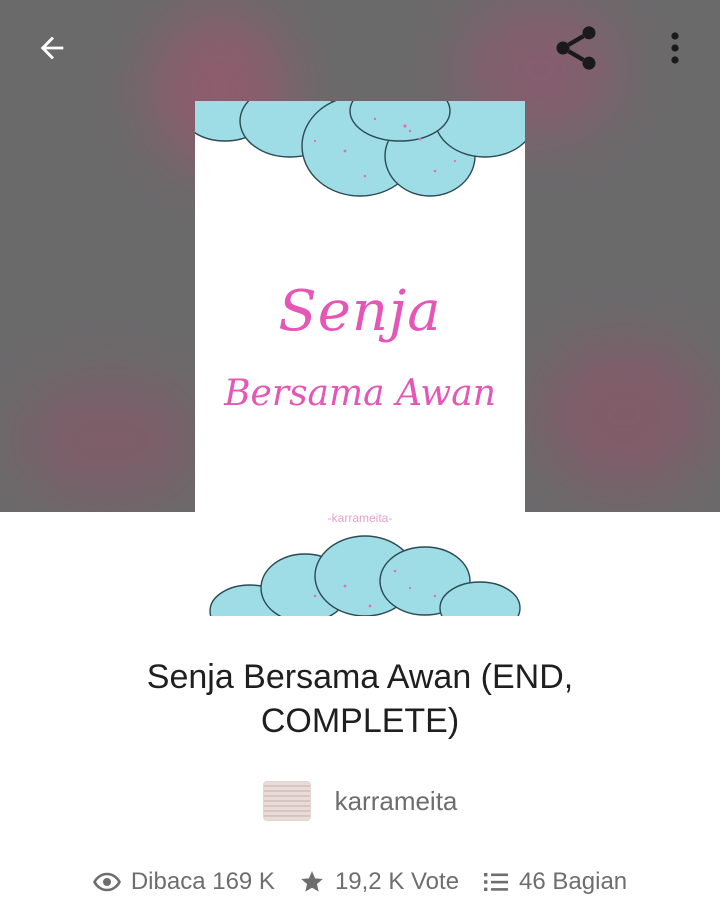 The width and height of the screenshot is (720, 911). I want to click on cover-title-line2: Bersama Awan, so click(360, 393).